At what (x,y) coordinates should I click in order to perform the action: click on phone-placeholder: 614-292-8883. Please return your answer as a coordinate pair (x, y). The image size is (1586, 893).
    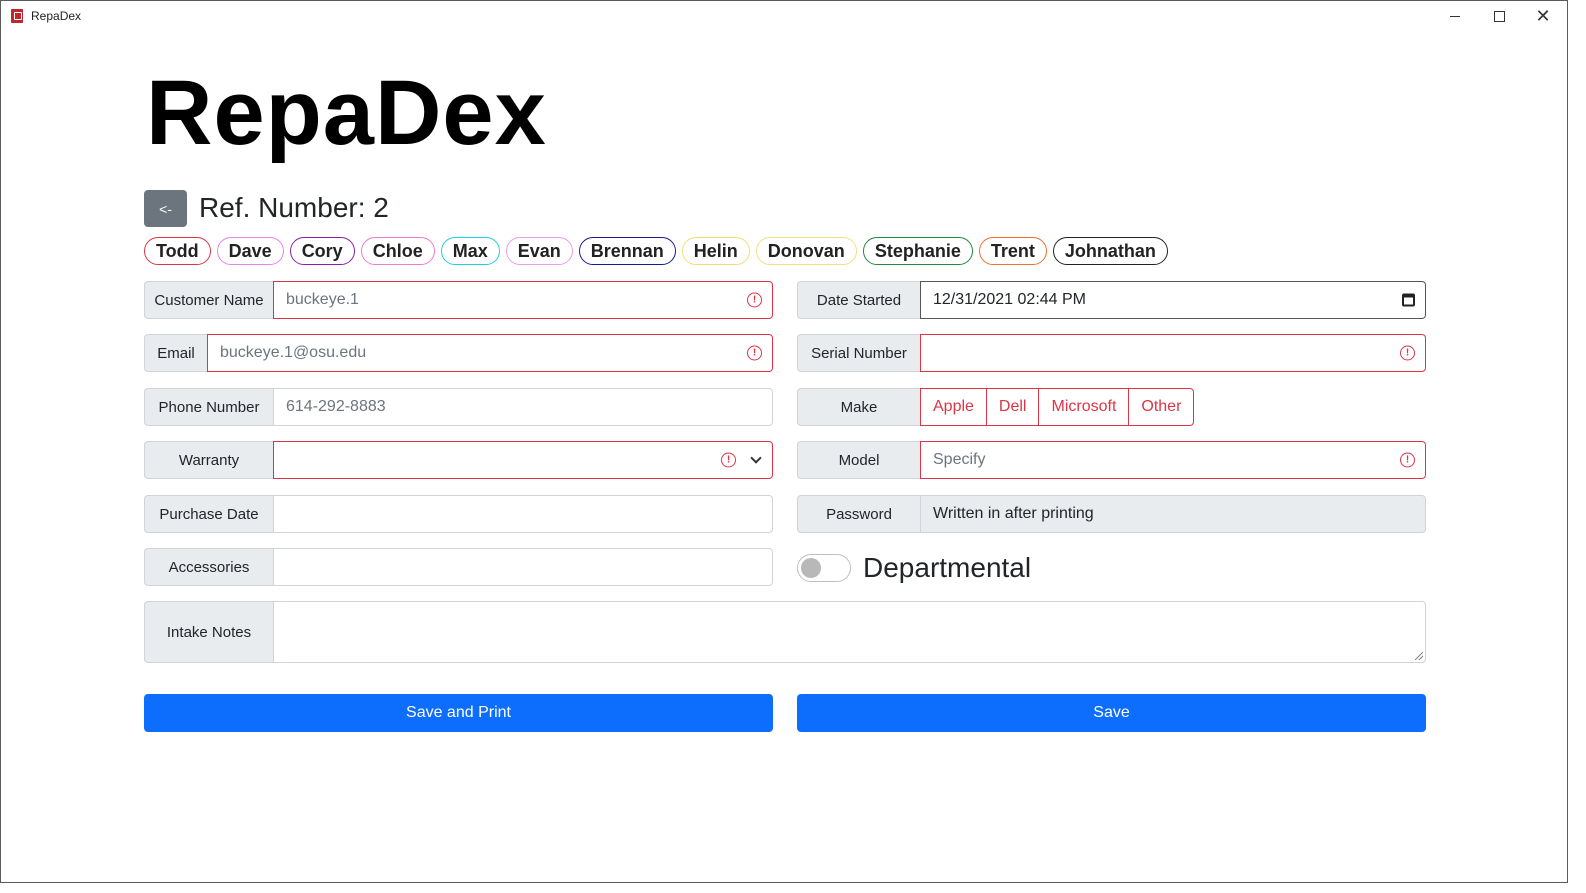
    Looking at the image, I should click on (336, 406).